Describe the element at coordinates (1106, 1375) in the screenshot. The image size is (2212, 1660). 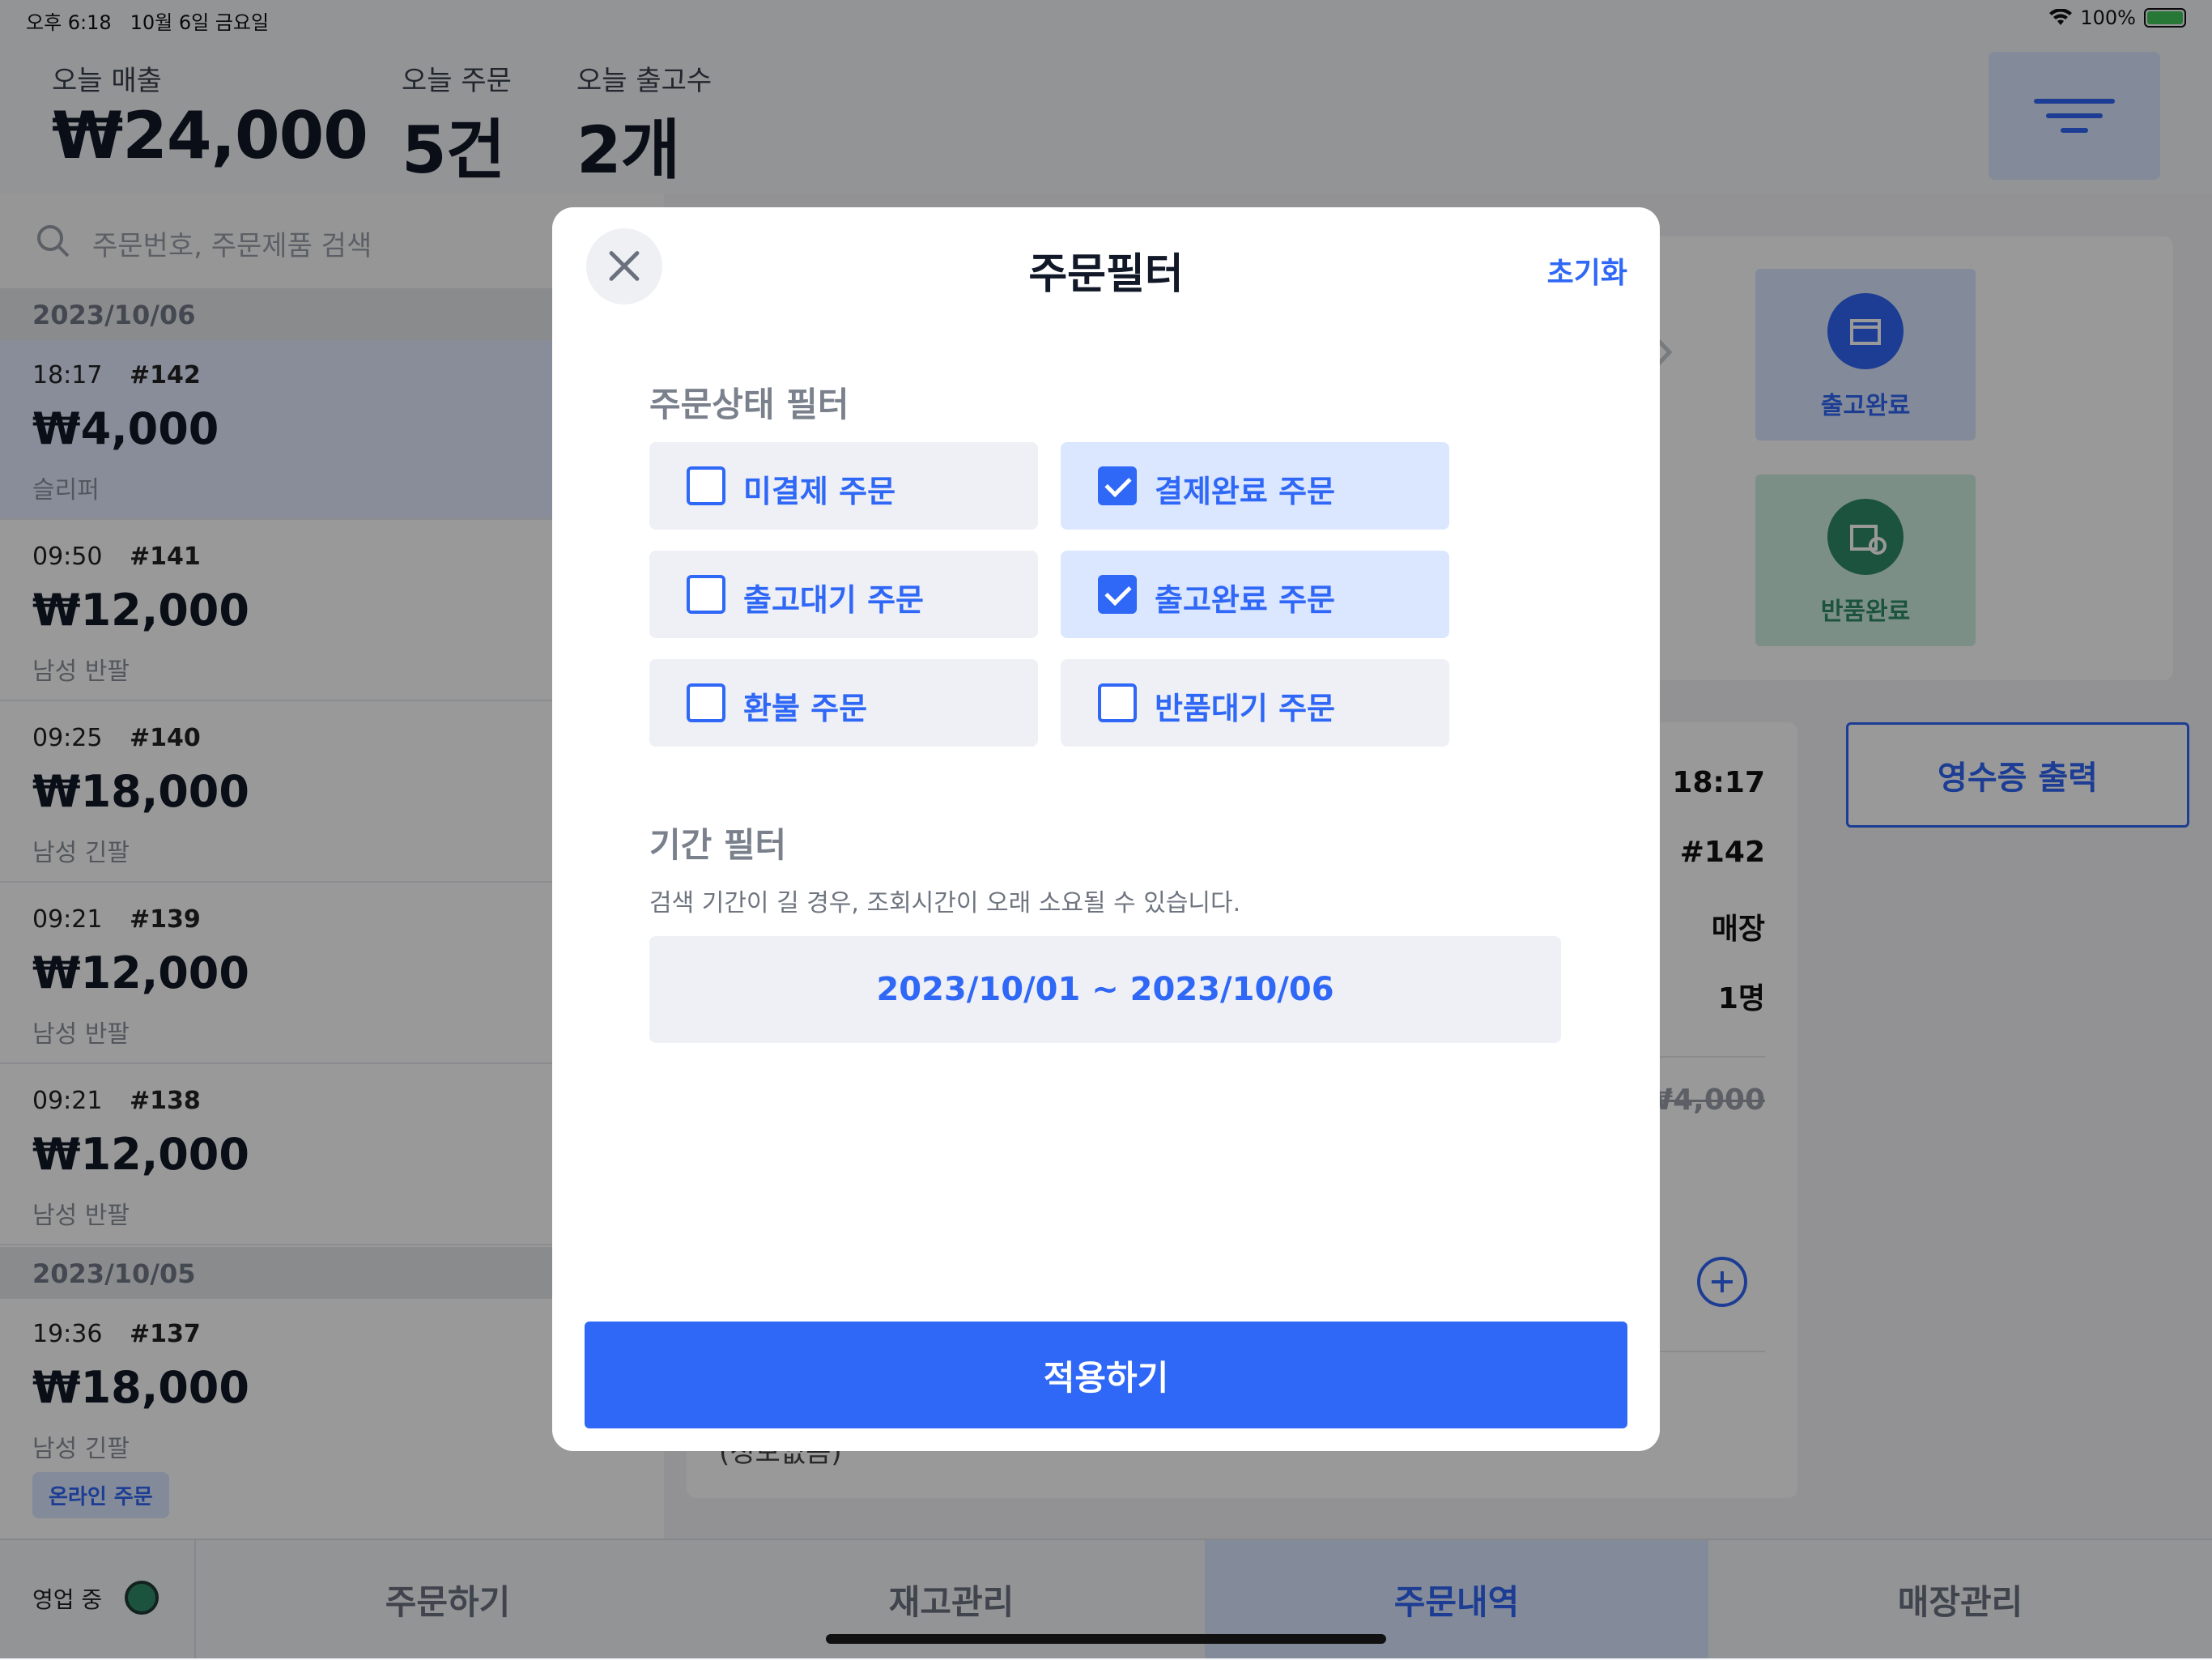
I see `apply-button: 적용하기` at that location.